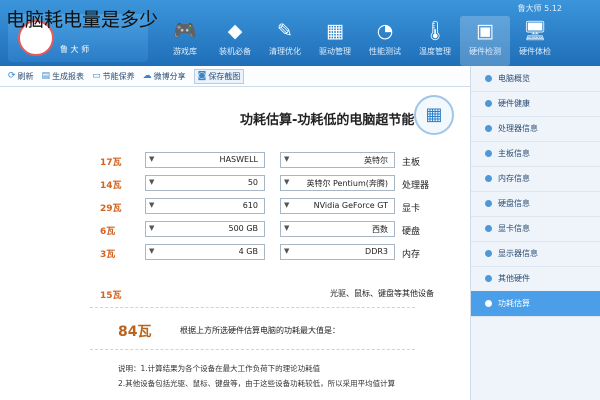 Image resolution: width=600 pixels, height=400 pixels. I want to click on top-nav-label: 游戏库, so click(185, 51).